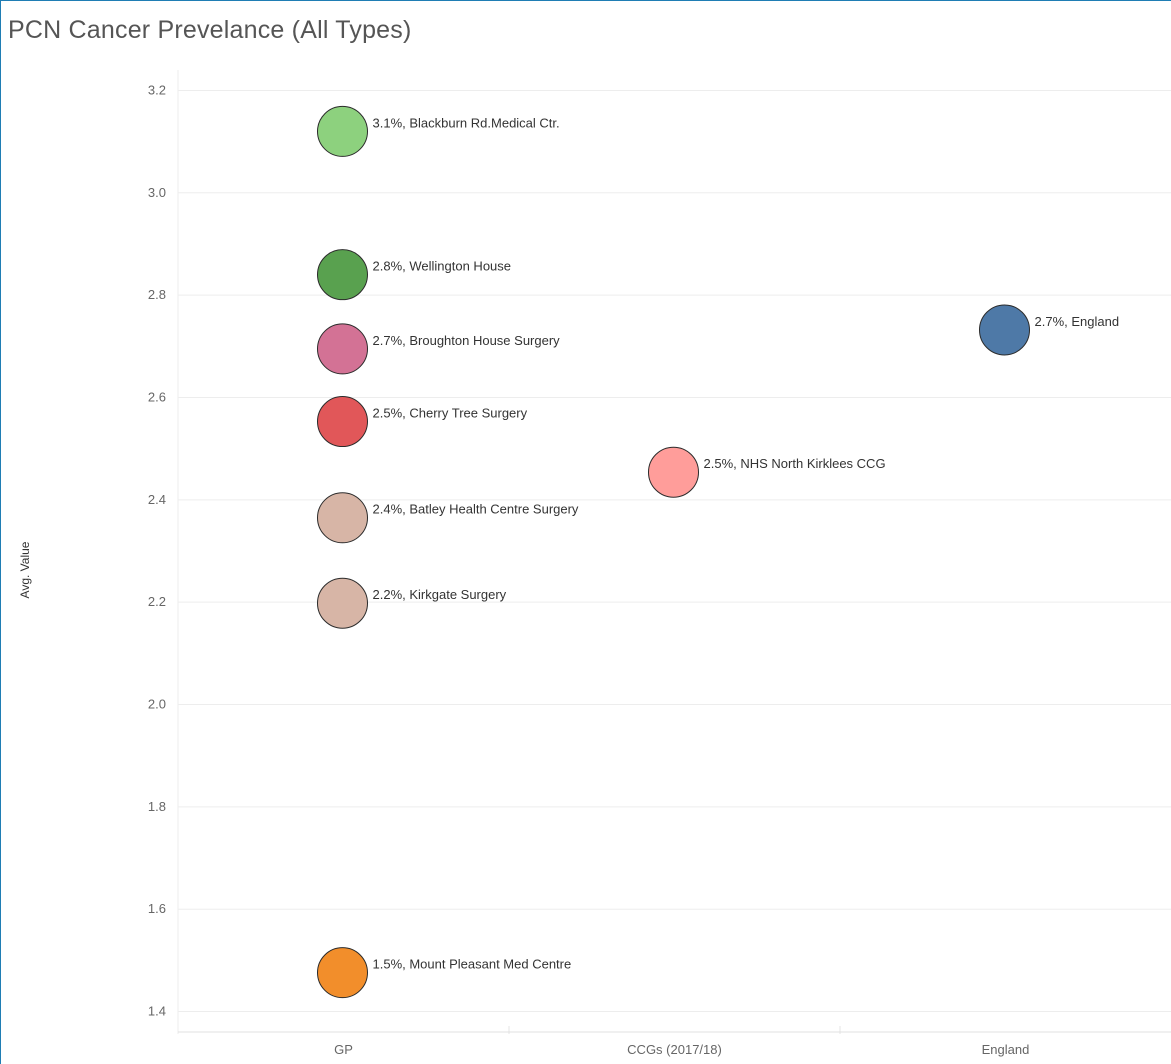 Image resolution: width=1171 pixels, height=1064 pixels. Describe the element at coordinates (1006, 1049) in the screenshot. I see `x-tick-label: England` at that location.